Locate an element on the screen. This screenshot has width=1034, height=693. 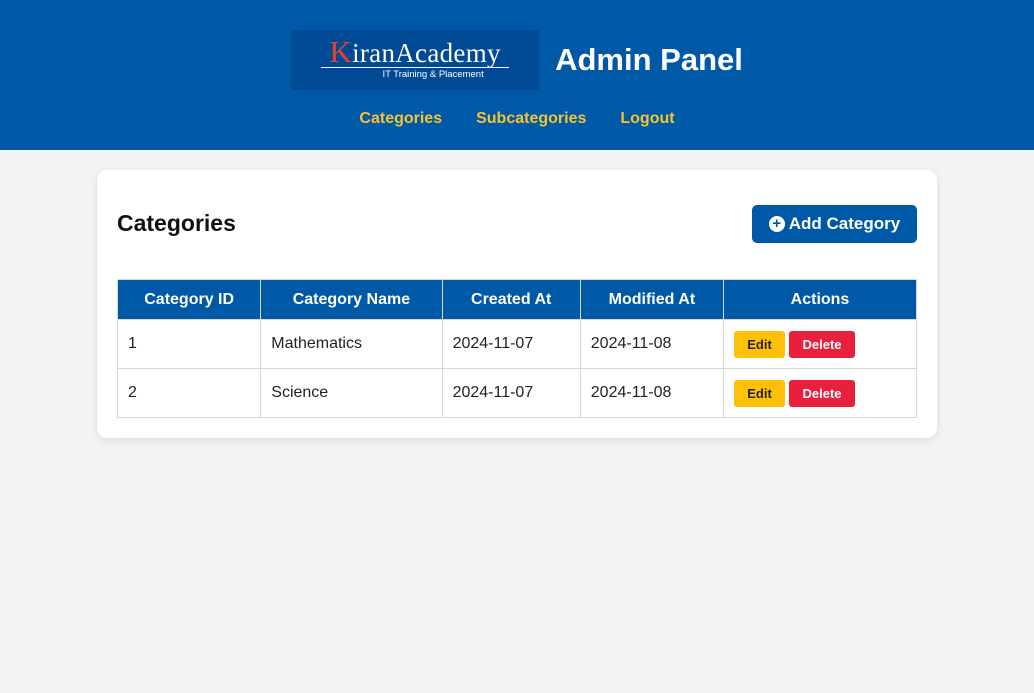
main-nav: Categories Subcategories Logout is located at coordinates (517, 119).